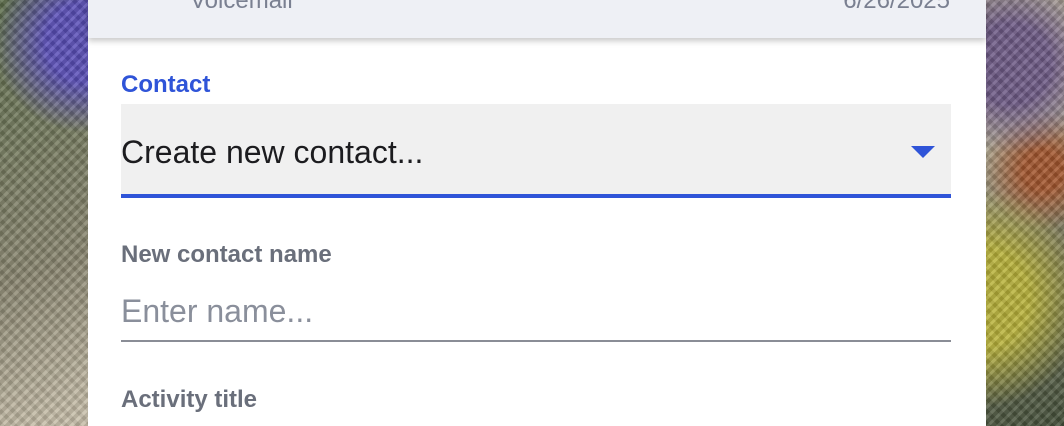 The height and width of the screenshot is (426, 1064). What do you see at coordinates (896, 7) in the screenshot?
I see `row-date: 6/26/2025` at bounding box center [896, 7].